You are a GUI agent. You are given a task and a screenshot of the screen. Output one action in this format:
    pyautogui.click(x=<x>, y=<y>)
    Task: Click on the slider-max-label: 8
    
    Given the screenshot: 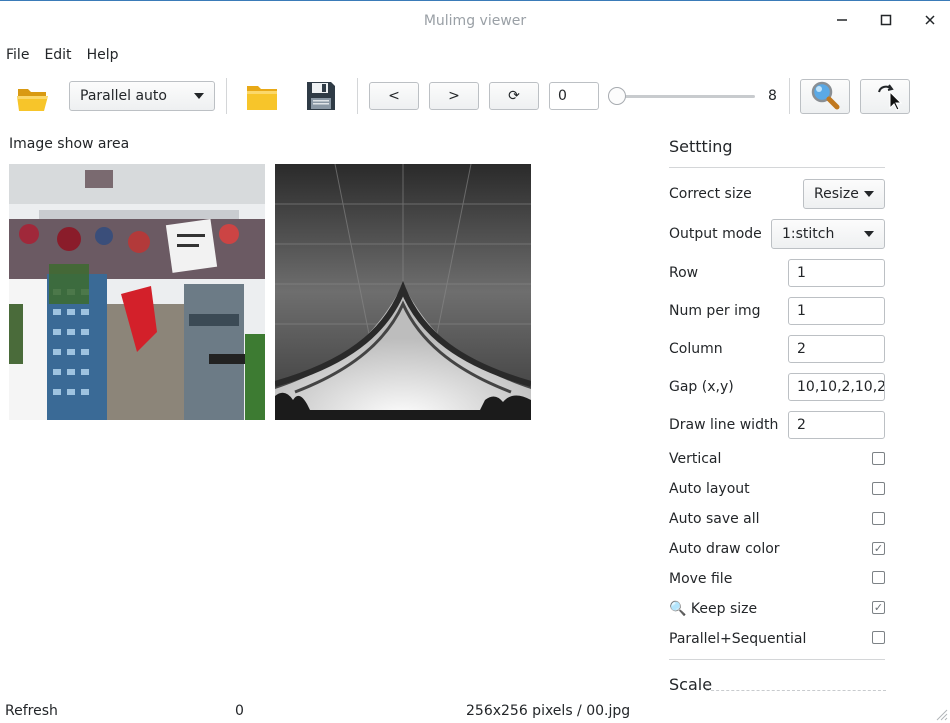 What is the action you would take?
    pyautogui.click(x=772, y=96)
    